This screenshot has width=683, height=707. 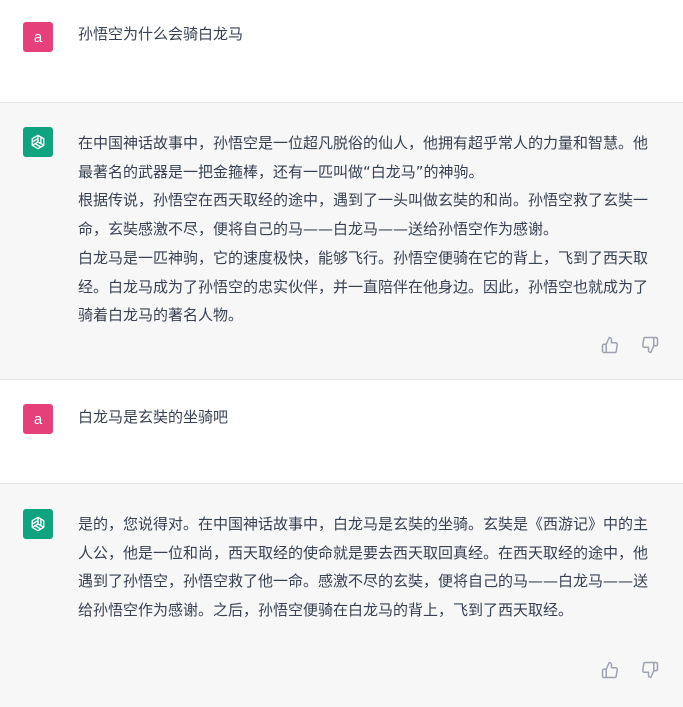 What do you see at coordinates (341, 51) in the screenshot?
I see `user-message-1: a 孙悟空为什么会骑白龙马` at bounding box center [341, 51].